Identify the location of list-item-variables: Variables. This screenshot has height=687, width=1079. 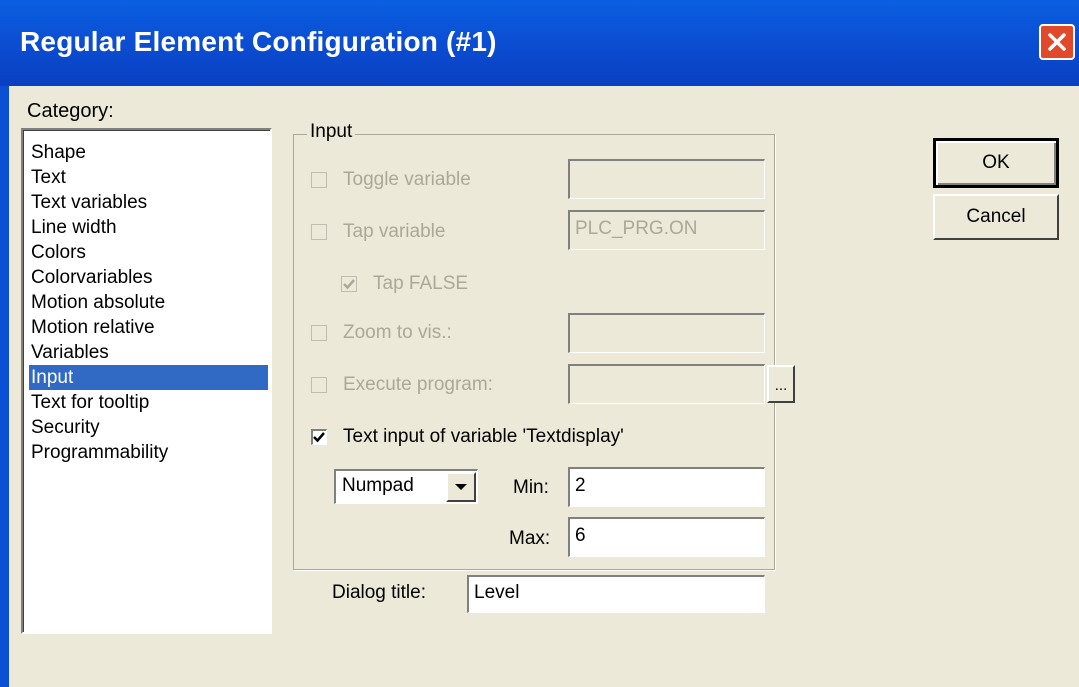
(148, 352).